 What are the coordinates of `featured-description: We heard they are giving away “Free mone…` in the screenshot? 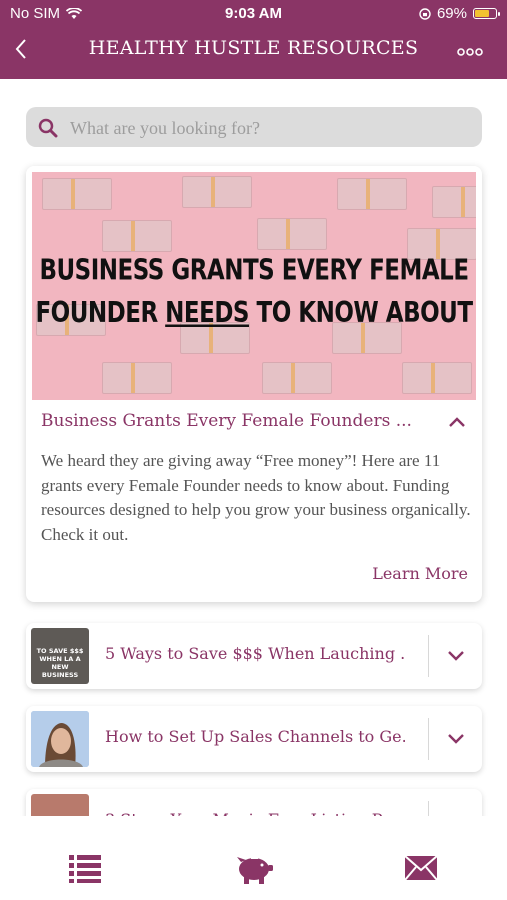 It's located at (256, 497).